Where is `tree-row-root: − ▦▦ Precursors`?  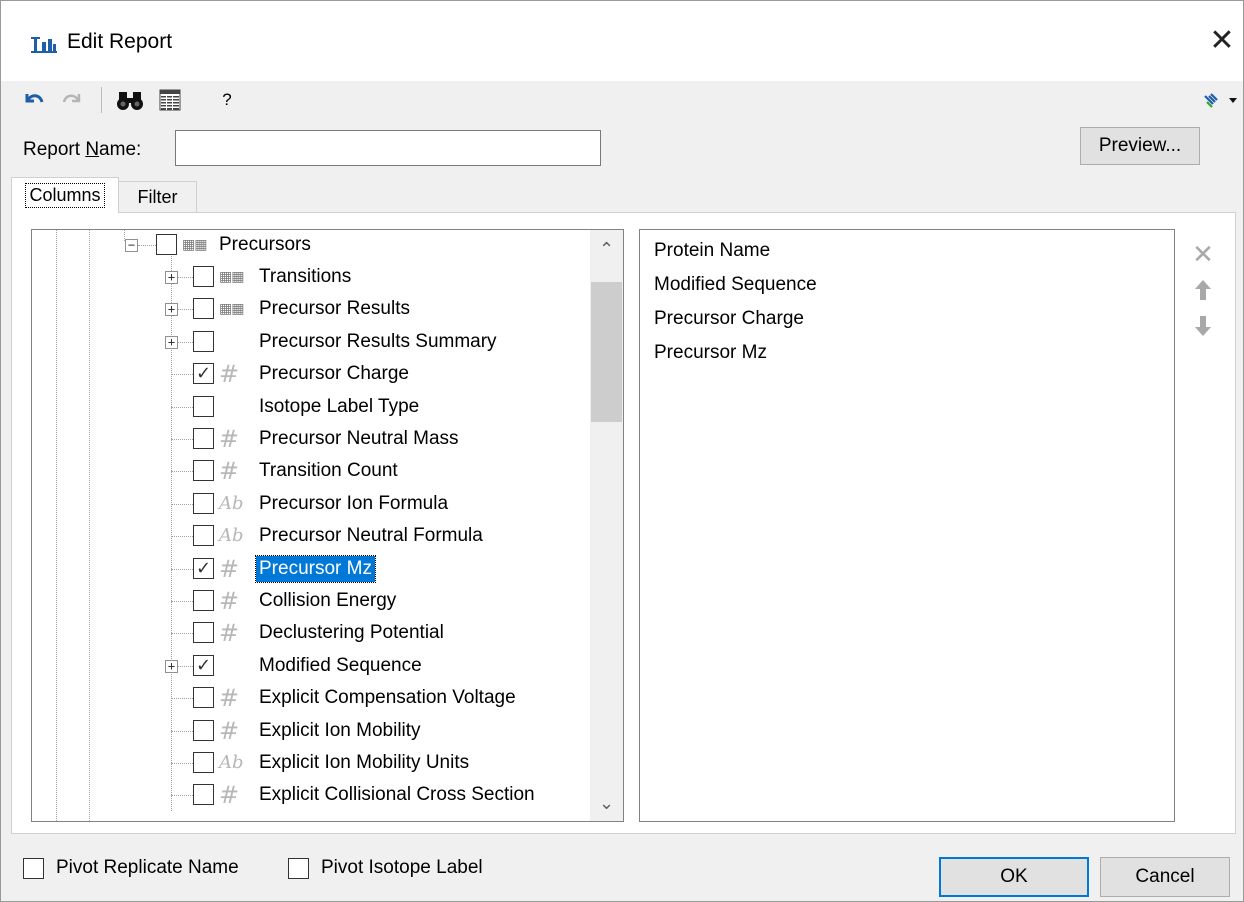
tree-row-root: − ▦▦ Precursors is located at coordinates (310, 245).